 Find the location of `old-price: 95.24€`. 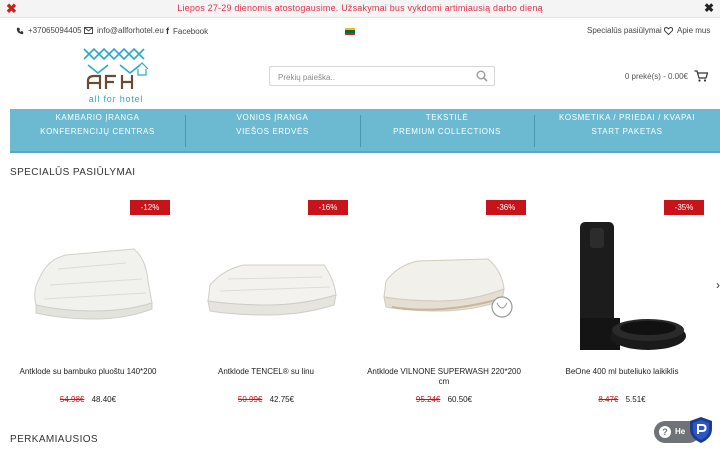

old-price: 95.24€ is located at coordinates (428, 399).